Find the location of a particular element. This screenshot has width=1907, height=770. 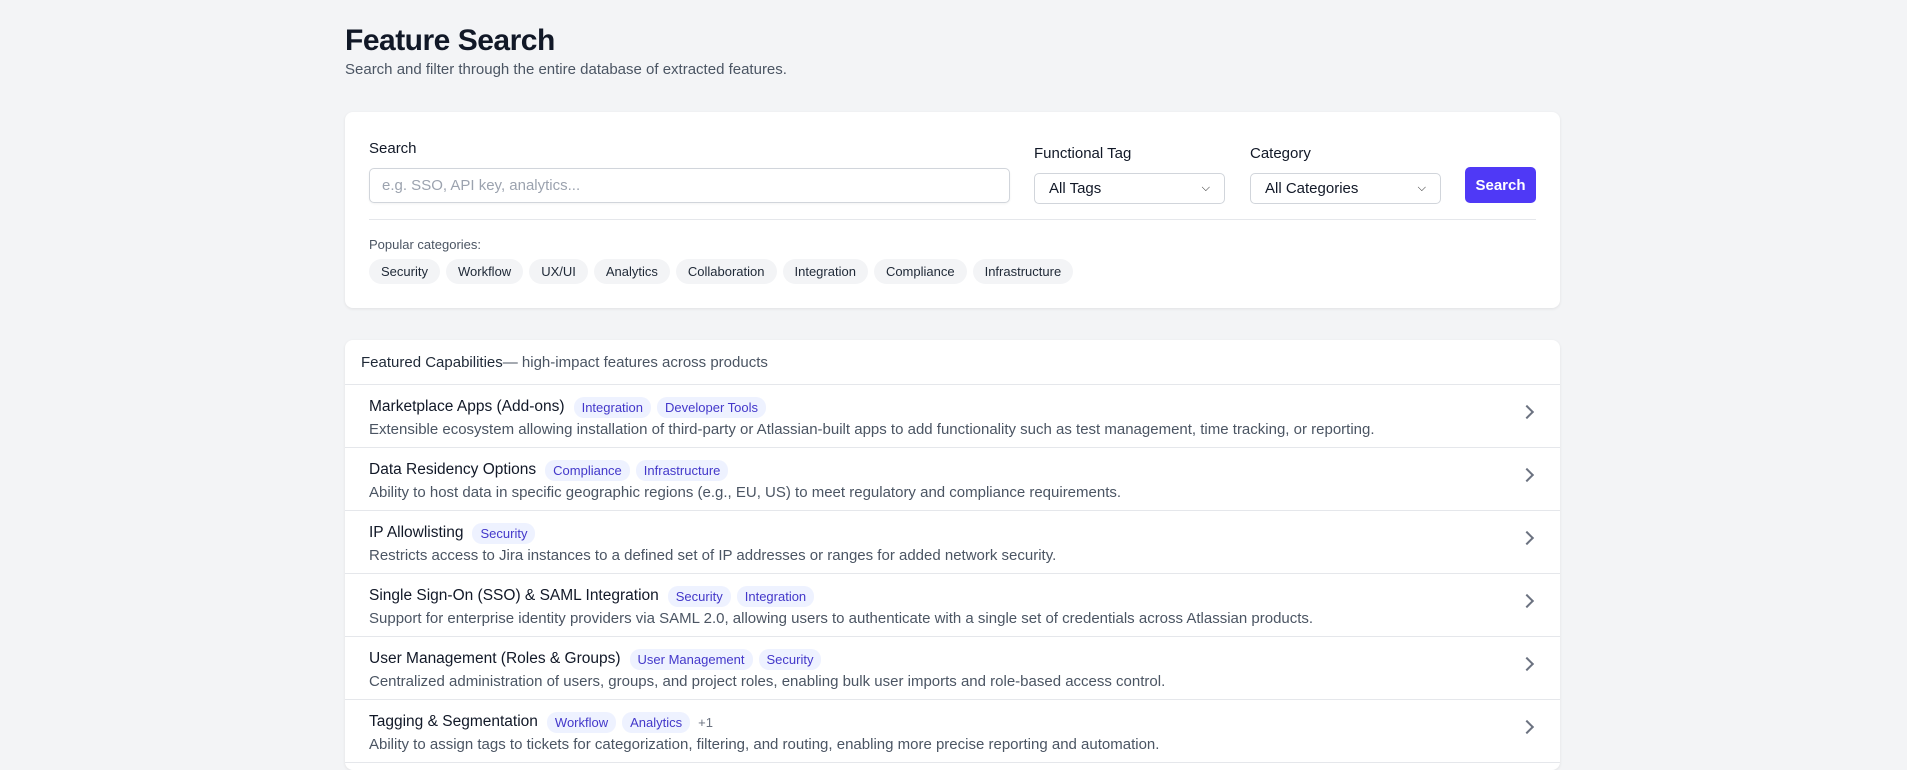

search-button: Search is located at coordinates (1500, 185).